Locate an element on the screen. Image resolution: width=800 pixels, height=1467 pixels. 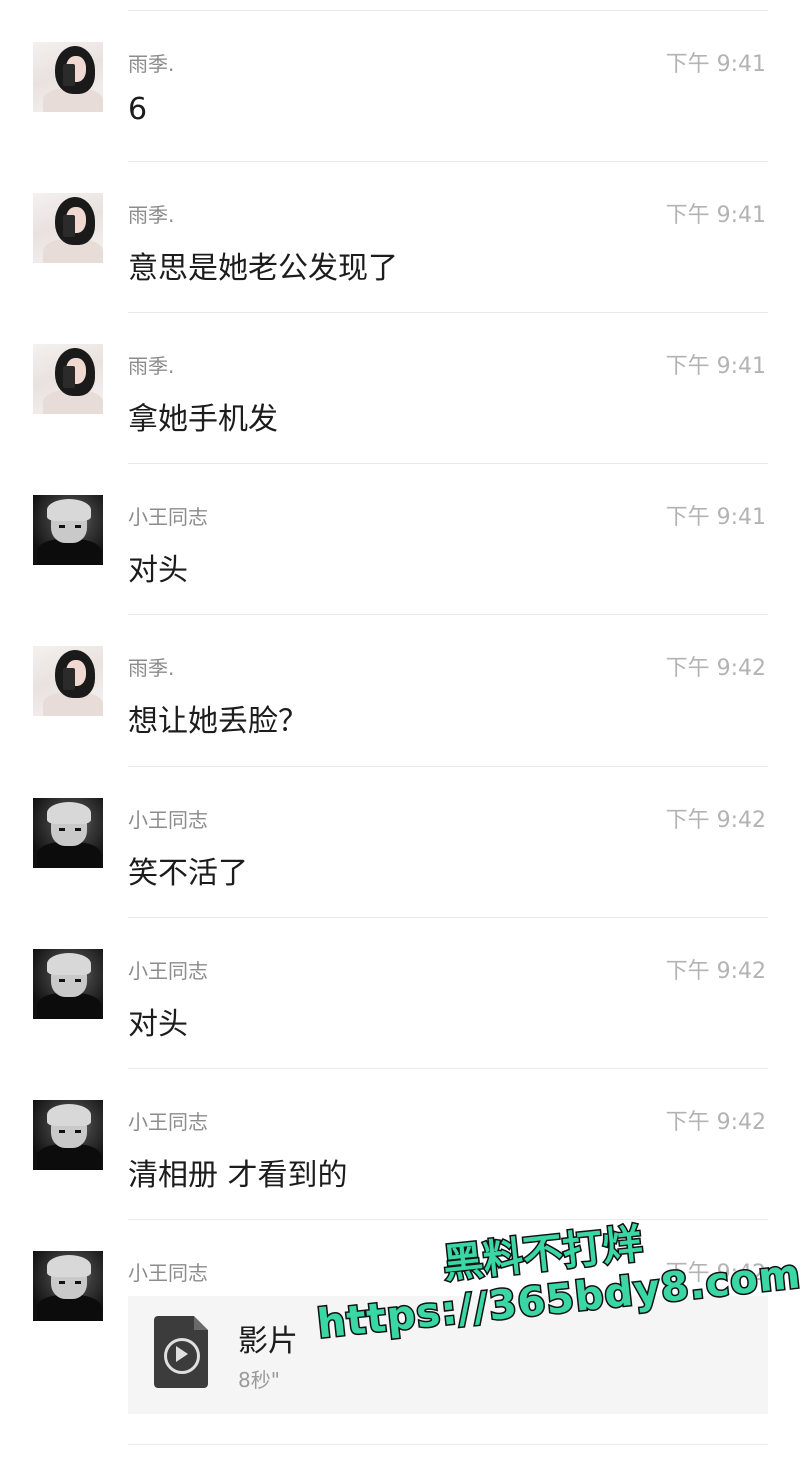
chat-message: 雨季. 下午 9:41 意思是她老公发现了 is located at coordinates (400, 238).